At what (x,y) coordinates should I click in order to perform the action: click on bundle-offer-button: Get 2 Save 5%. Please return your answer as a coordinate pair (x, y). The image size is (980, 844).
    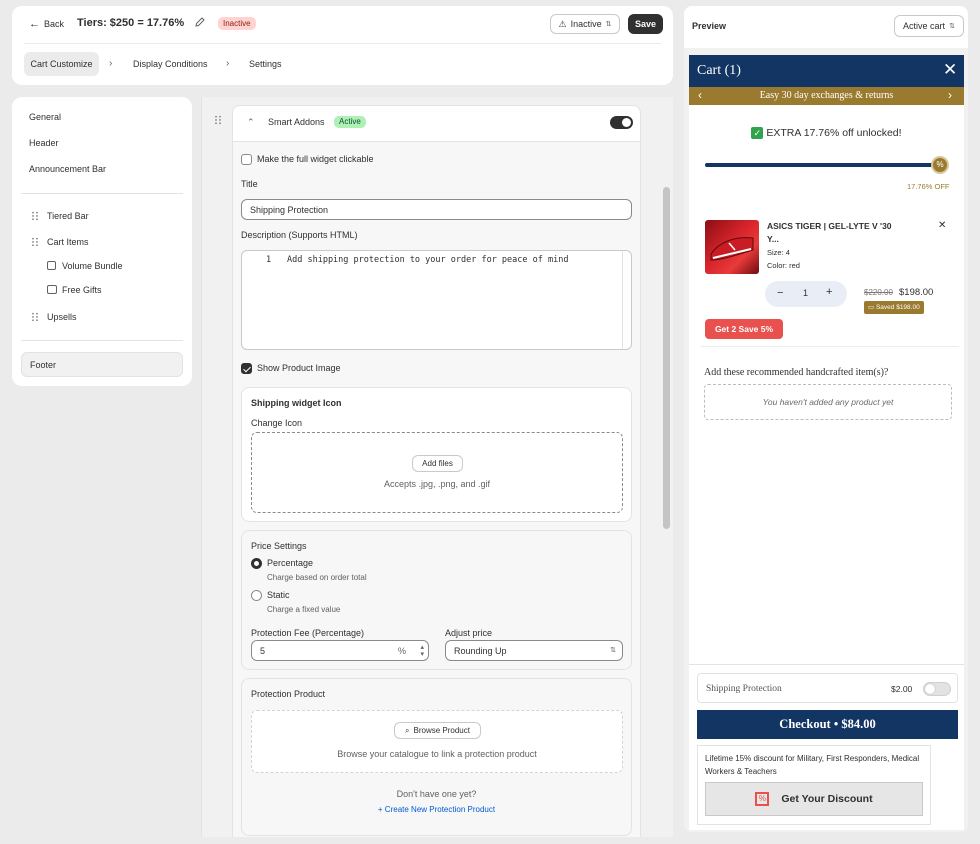
    Looking at the image, I should click on (744, 329).